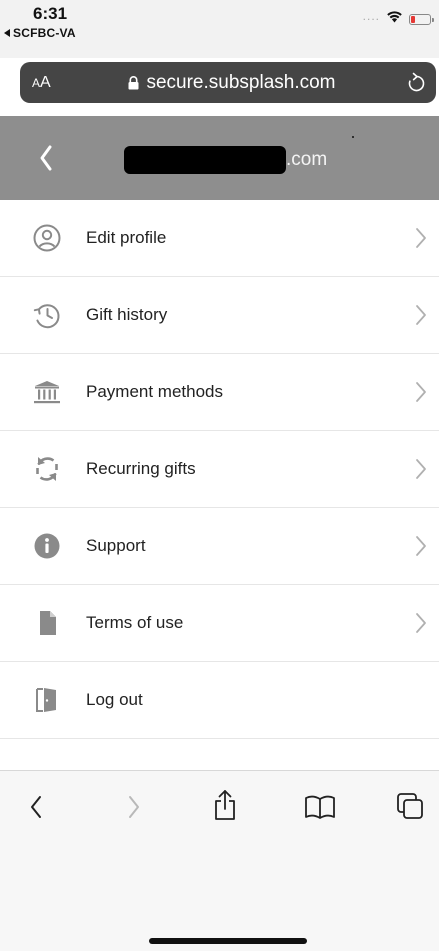 The image size is (439, 951). Describe the element at coordinates (228, 941) in the screenshot. I see `home-indicator` at that location.